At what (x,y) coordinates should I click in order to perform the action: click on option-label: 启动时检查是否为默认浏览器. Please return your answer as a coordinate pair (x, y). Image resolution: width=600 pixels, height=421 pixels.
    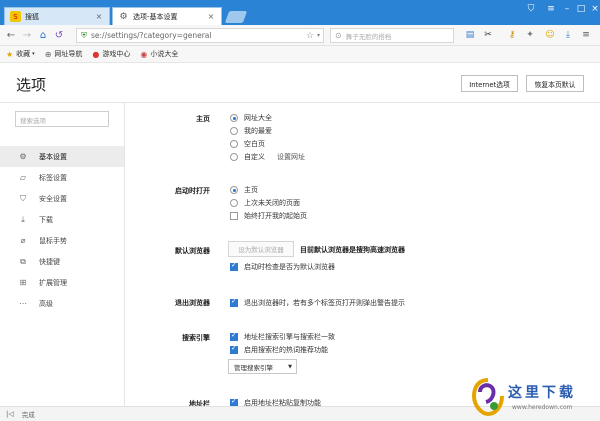
    Looking at the image, I should click on (289, 267).